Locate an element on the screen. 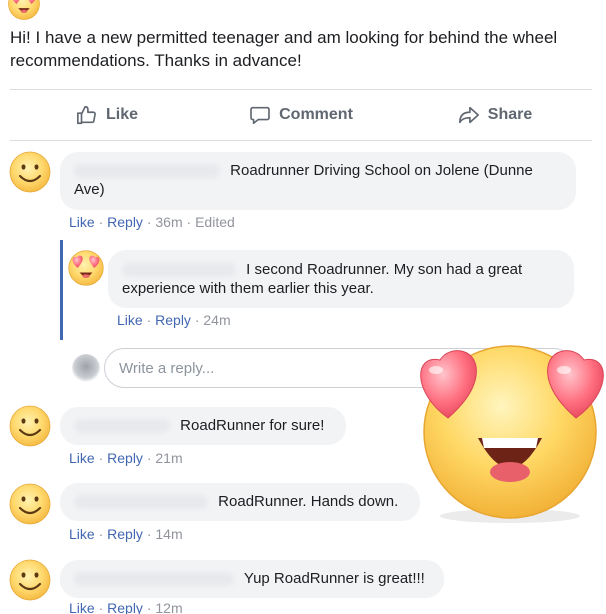  share-button-label: Share is located at coordinates (510, 114).